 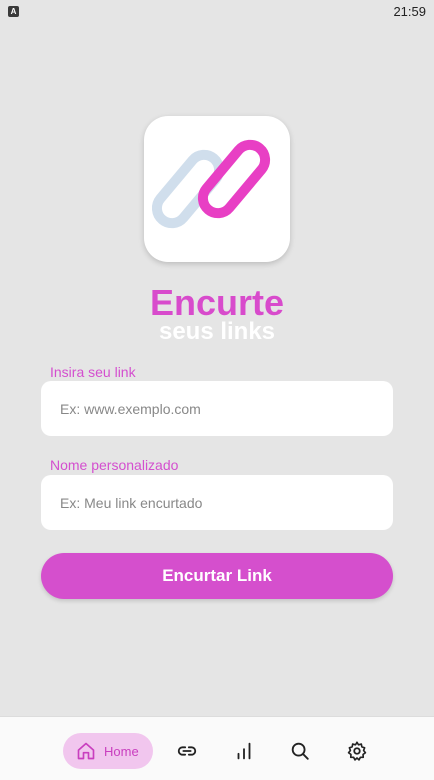 I want to click on home-icon, so click(x=86, y=751).